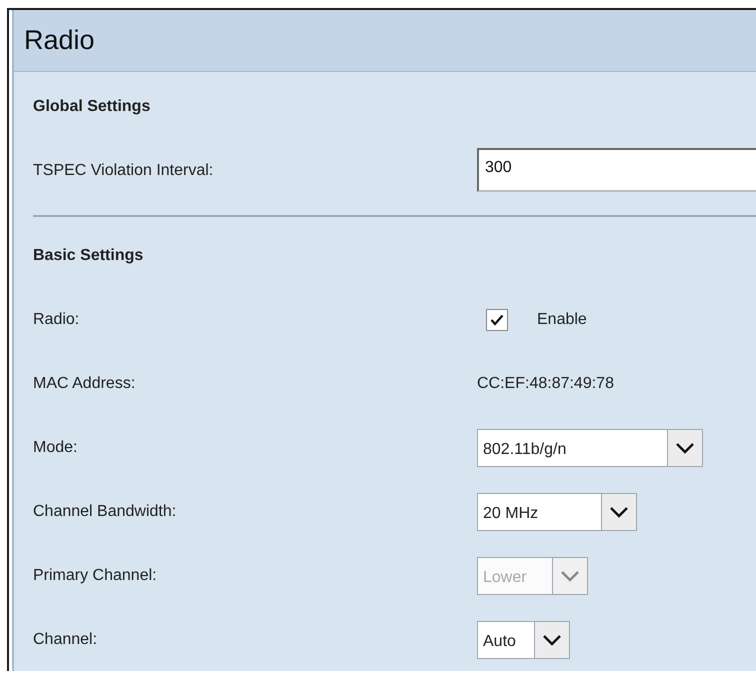 This screenshot has width=756, height=673. Describe the element at coordinates (590, 448) in the screenshot. I see `dropdown: 802.11b/g/n` at that location.